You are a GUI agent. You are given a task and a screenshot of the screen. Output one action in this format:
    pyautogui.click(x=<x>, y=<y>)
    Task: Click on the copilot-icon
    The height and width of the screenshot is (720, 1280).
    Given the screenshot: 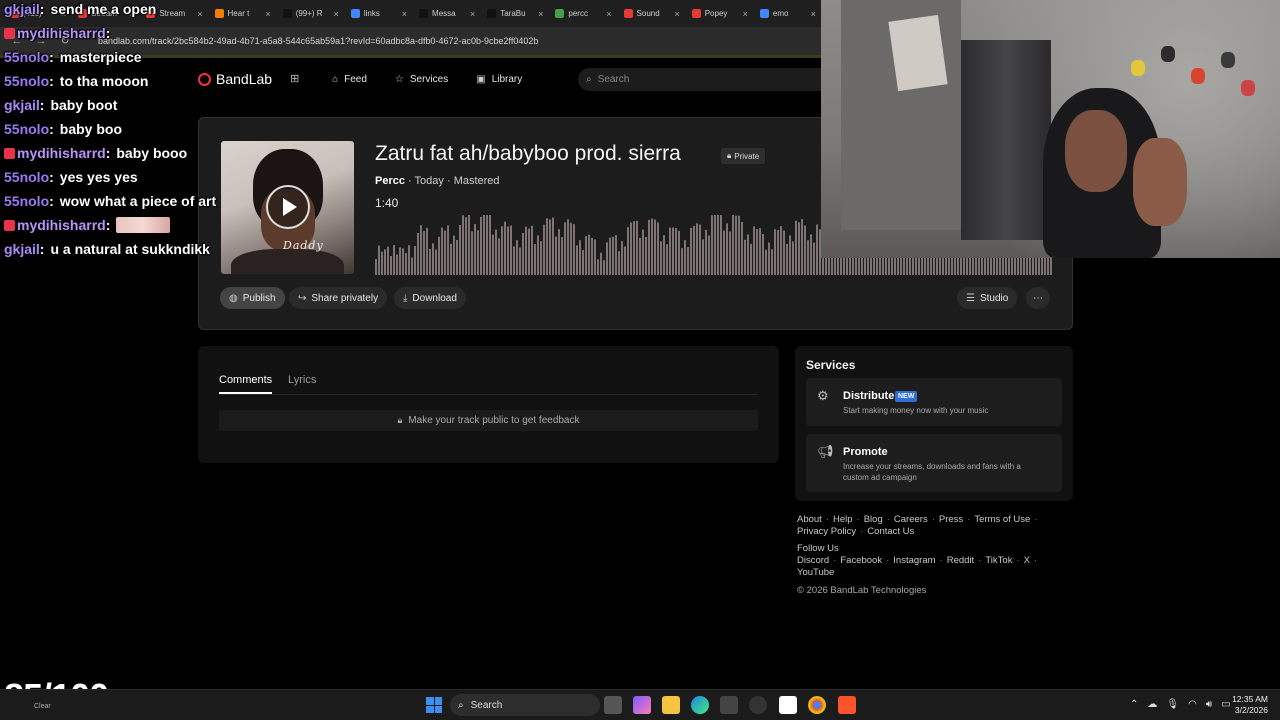 What is the action you would take?
    pyautogui.click(x=642, y=705)
    